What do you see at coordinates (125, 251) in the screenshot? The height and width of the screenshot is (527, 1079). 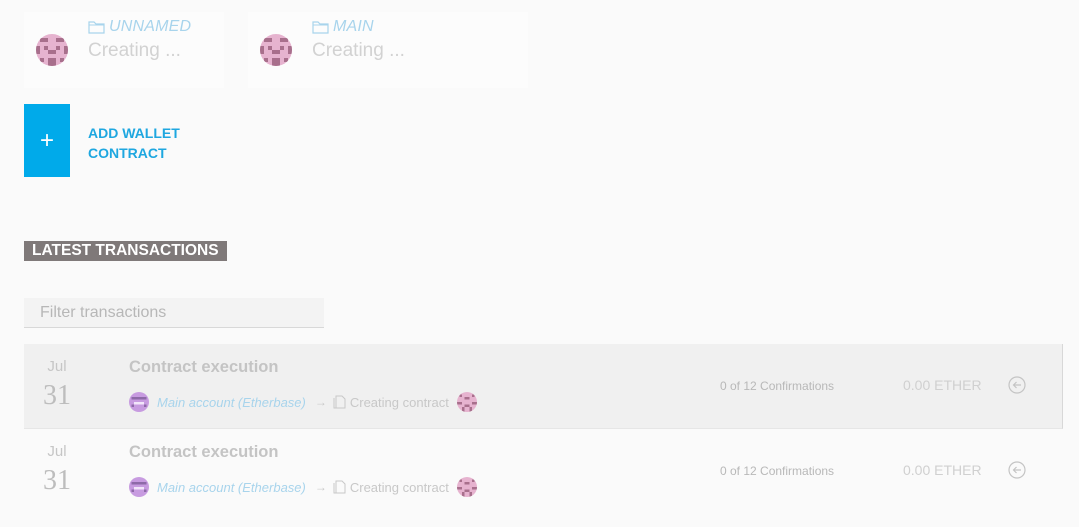 I see `latest-transactions-title: LATEST TRANSACTIONS` at bounding box center [125, 251].